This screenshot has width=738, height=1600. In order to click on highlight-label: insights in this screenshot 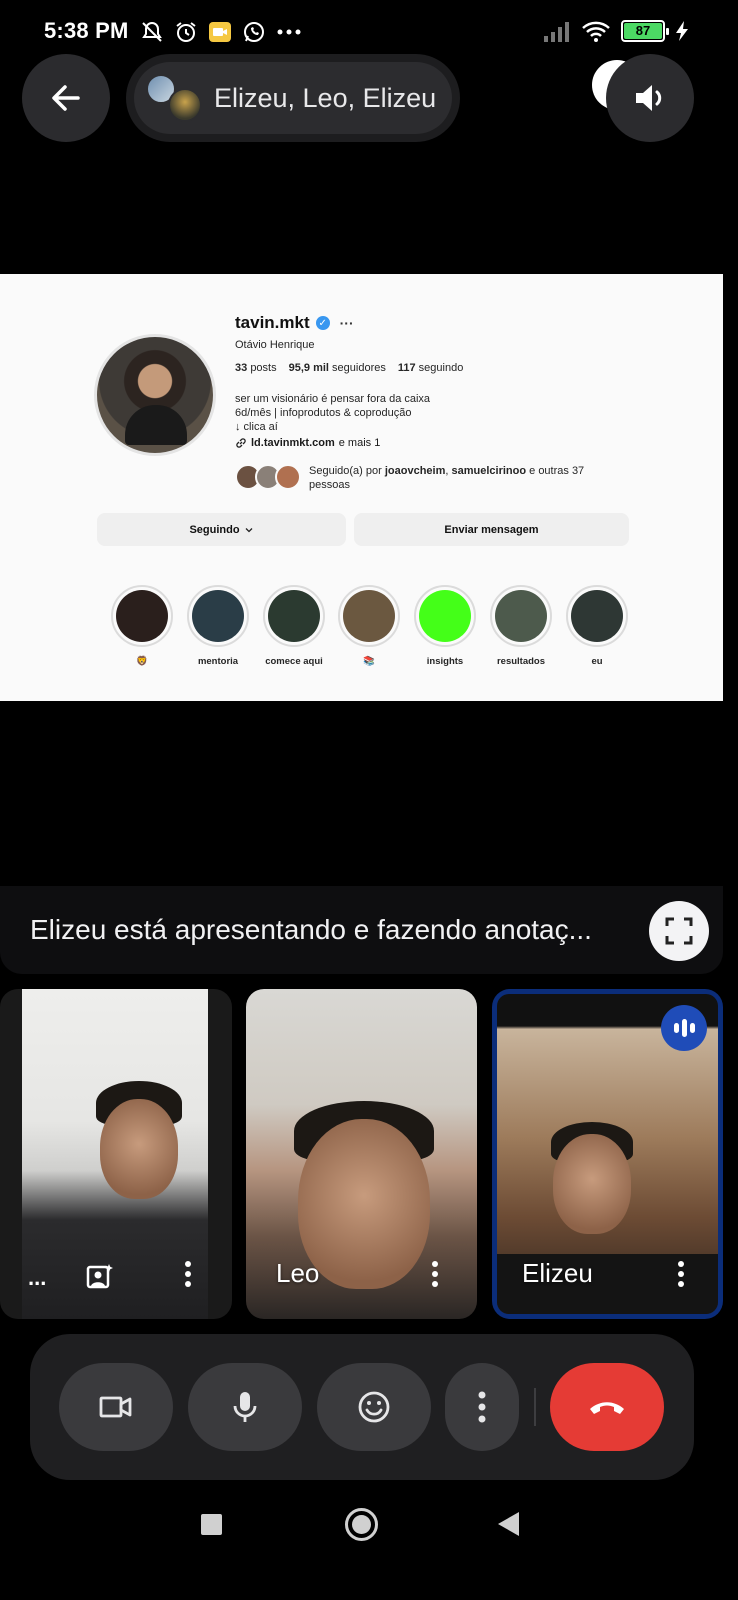, I will do `click(445, 661)`.